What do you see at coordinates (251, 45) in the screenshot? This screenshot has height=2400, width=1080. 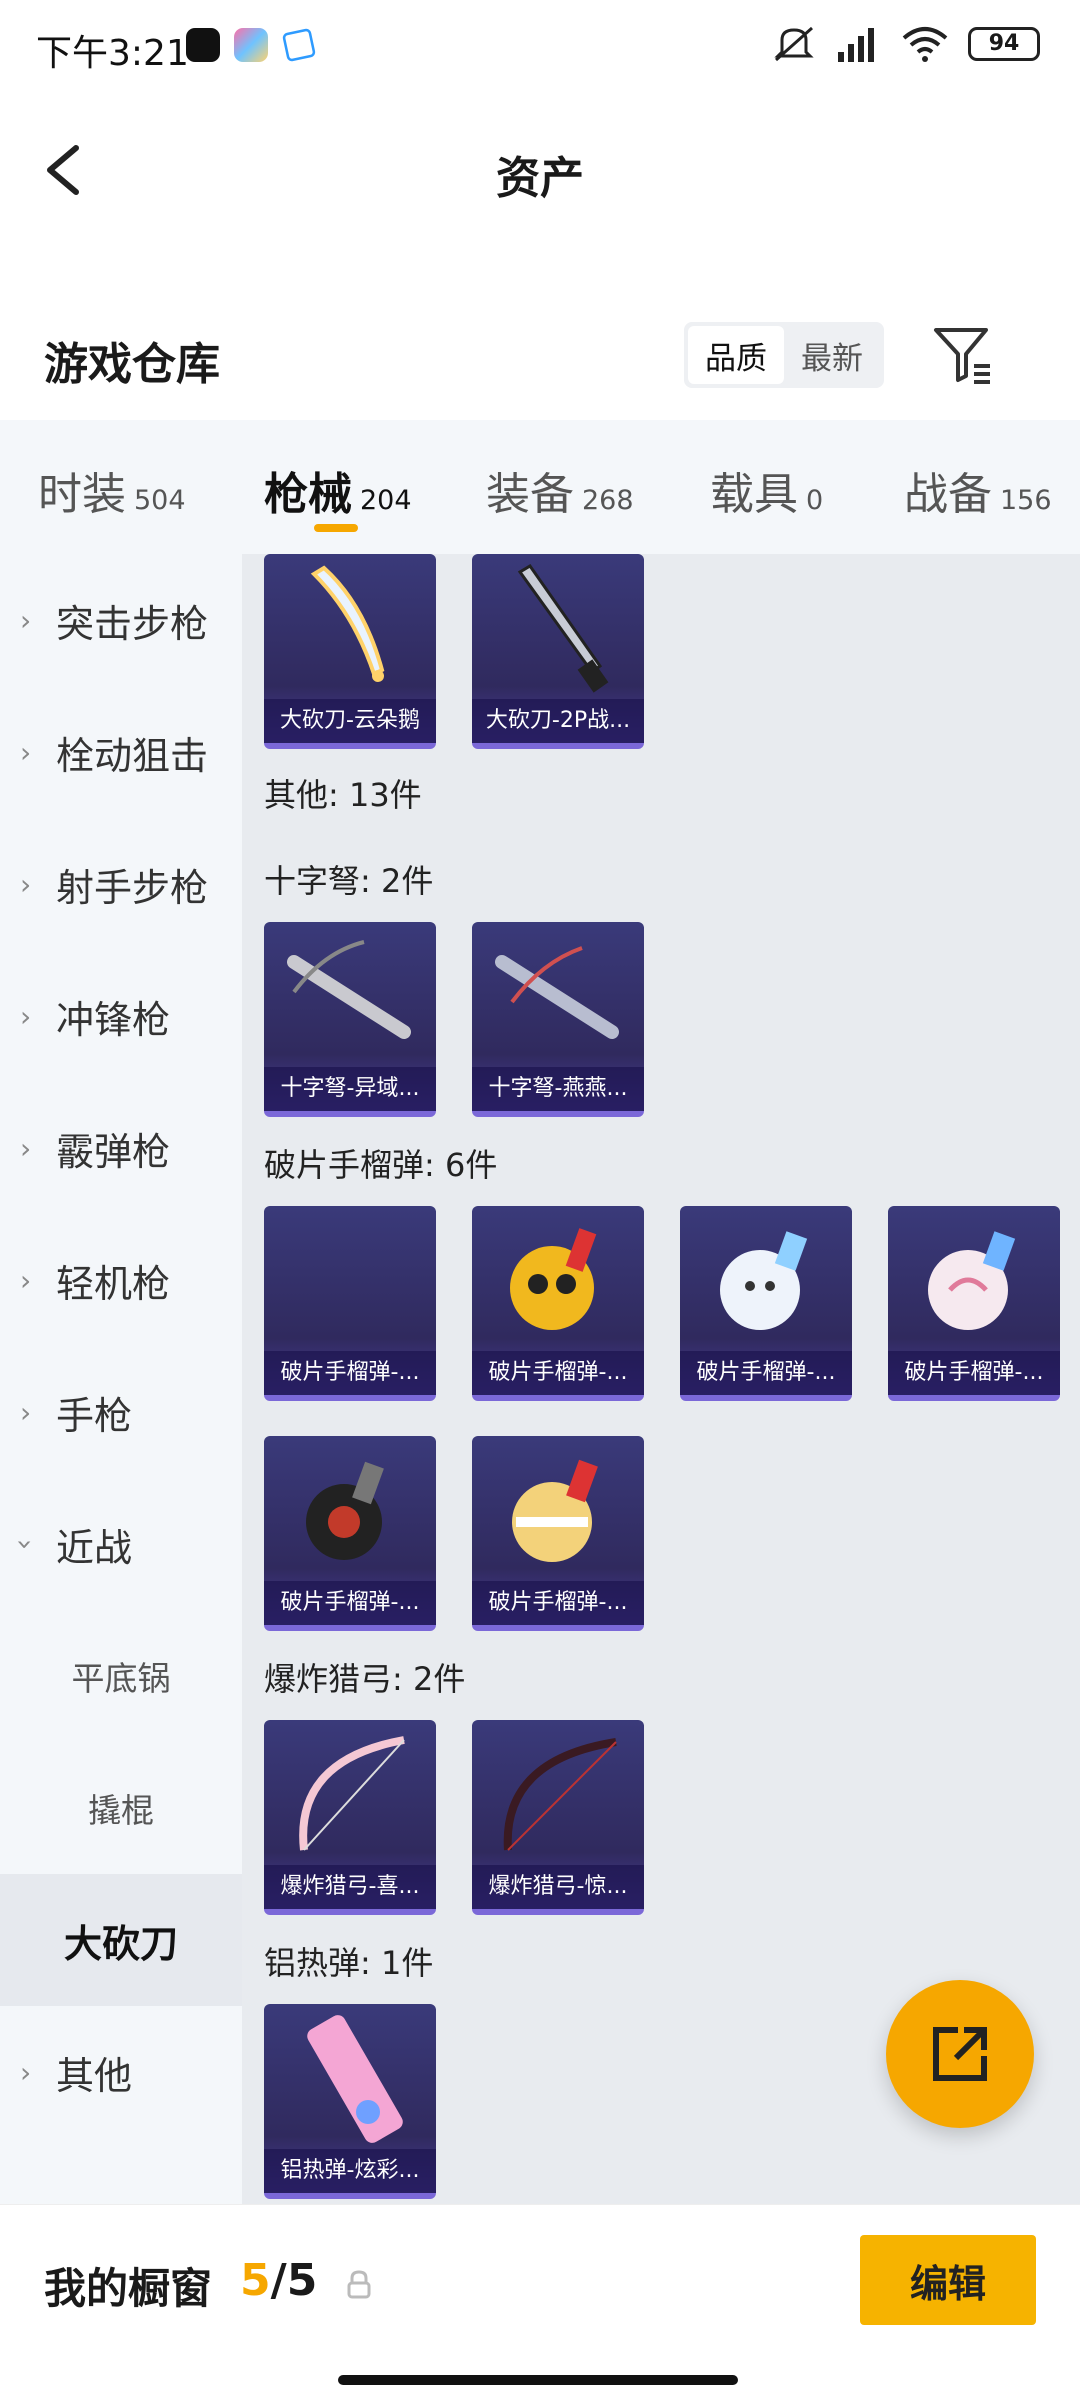 I see `game-app-icon` at bounding box center [251, 45].